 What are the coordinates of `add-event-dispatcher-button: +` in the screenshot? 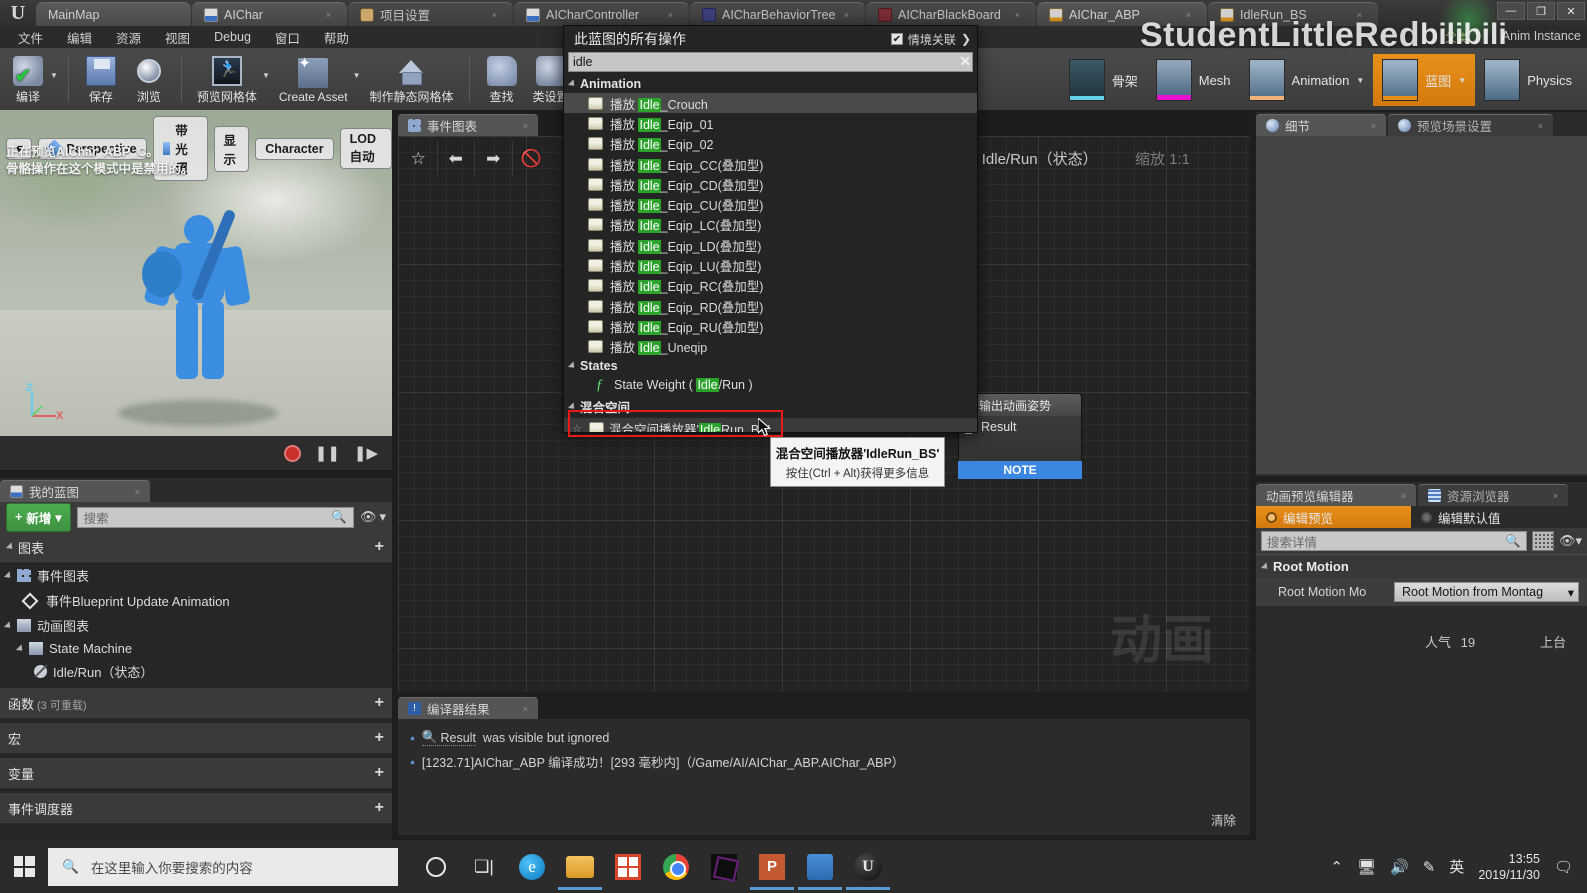 It's located at (379, 808).